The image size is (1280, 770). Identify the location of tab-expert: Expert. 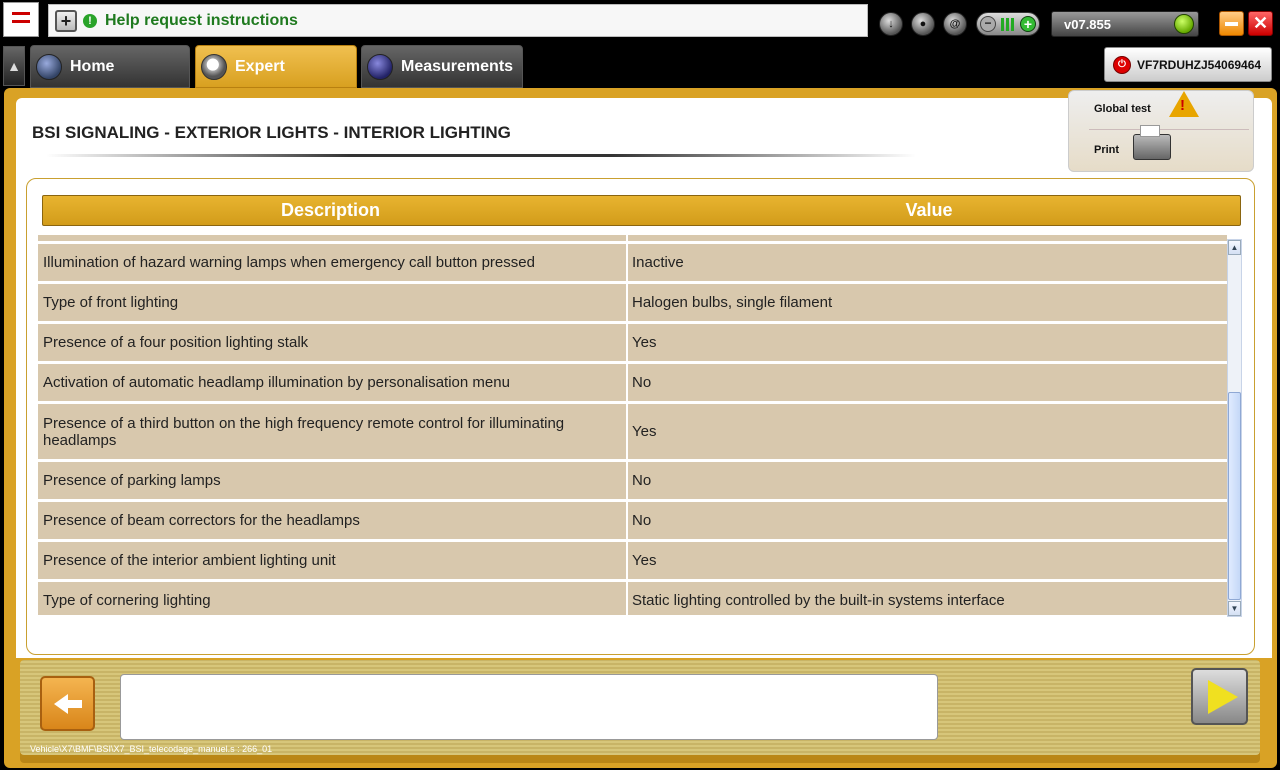
(276, 66).